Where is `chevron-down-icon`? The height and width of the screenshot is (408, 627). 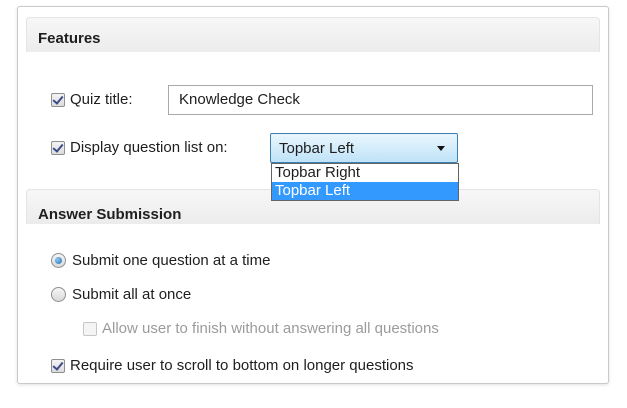 chevron-down-icon is located at coordinates (441, 148).